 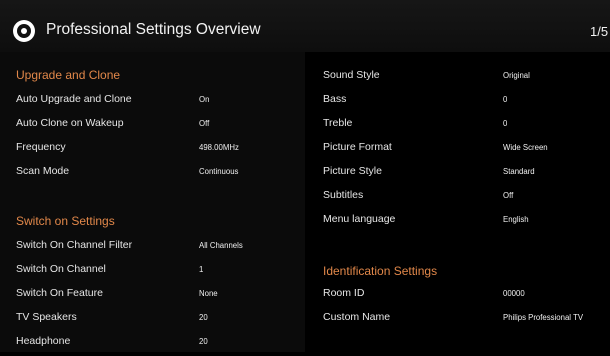 I want to click on setting-label: Auto Clone on Wakeup, so click(x=70, y=123).